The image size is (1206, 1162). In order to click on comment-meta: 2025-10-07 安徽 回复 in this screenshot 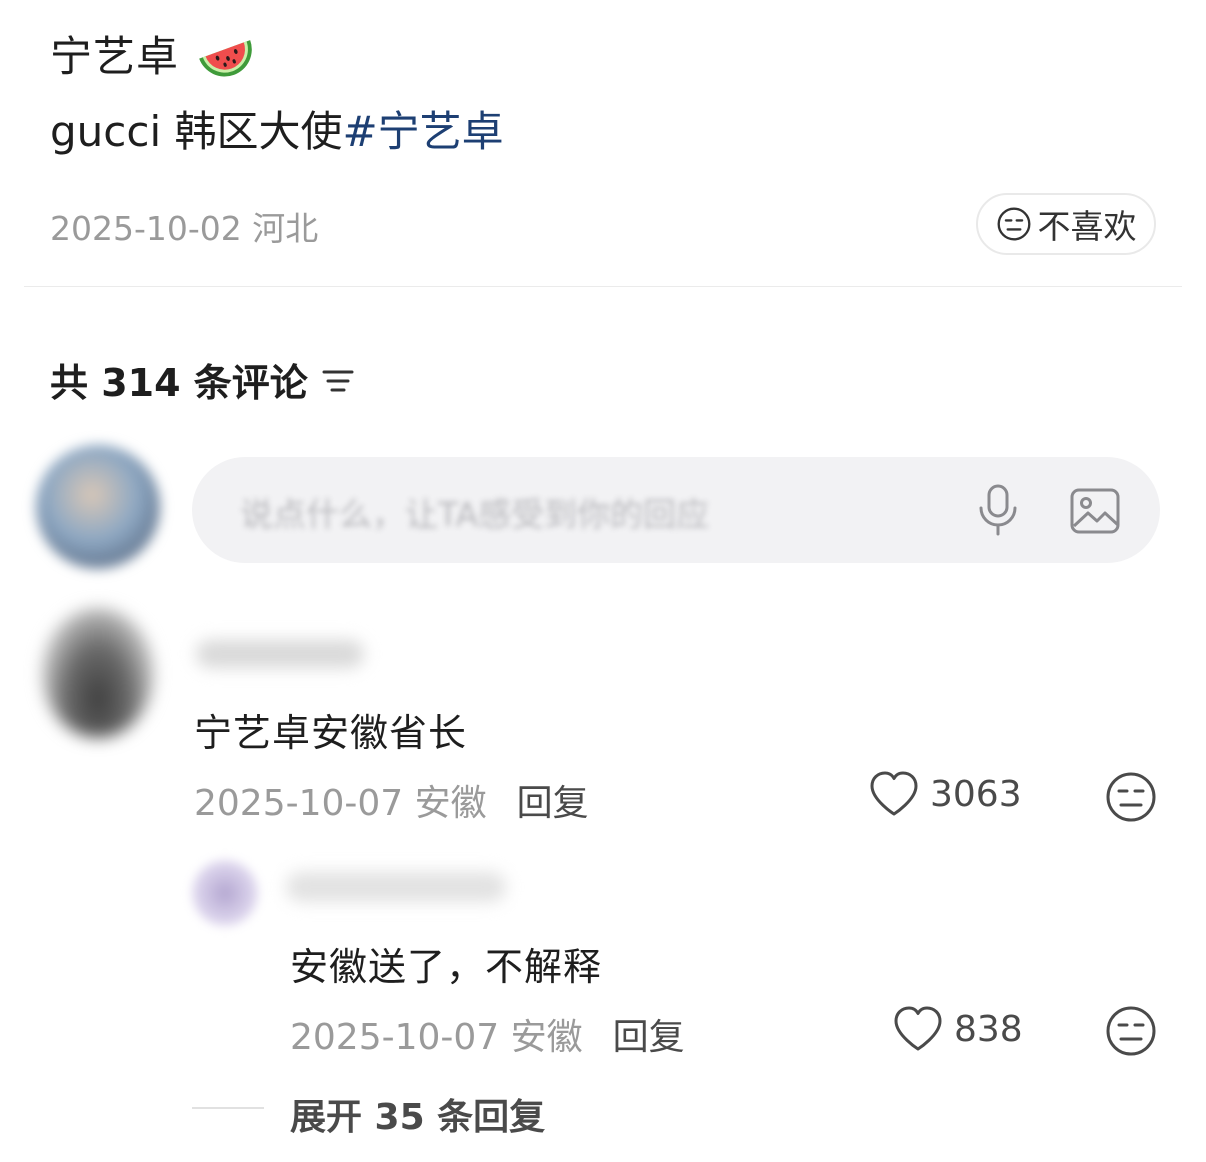, I will do `click(391, 800)`.